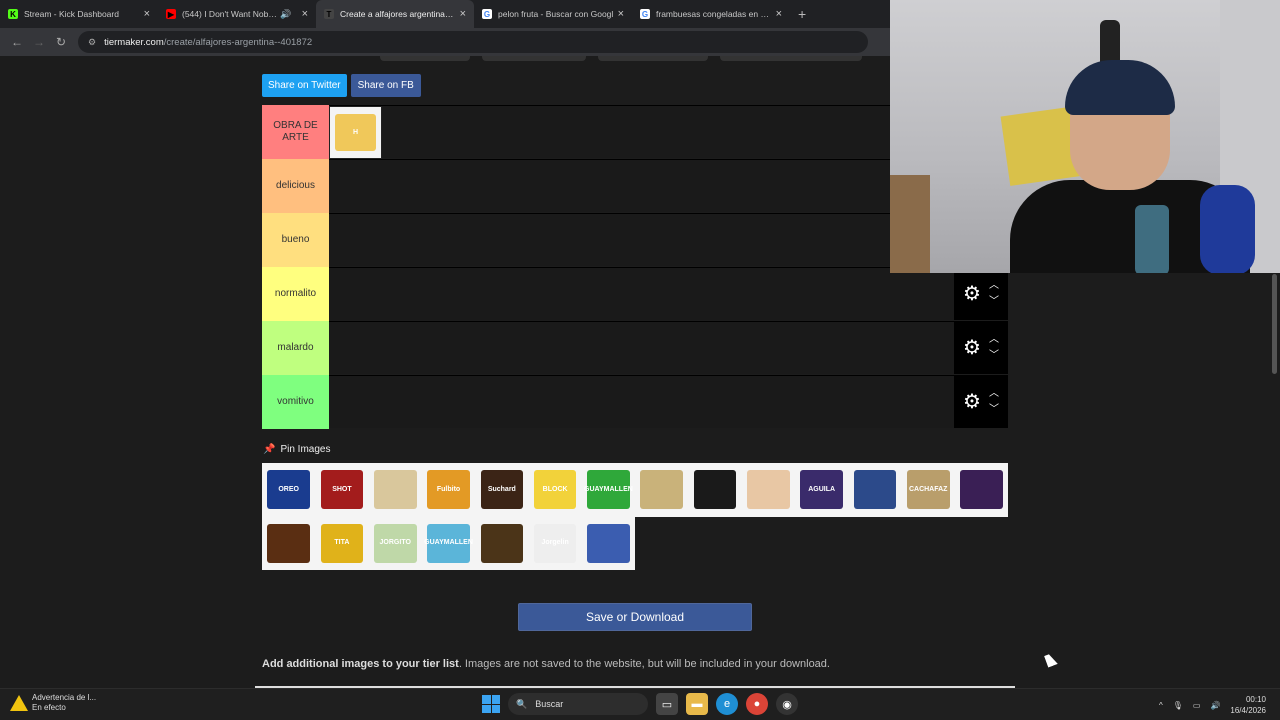  What do you see at coordinates (360, 664) in the screenshot?
I see `add-images-bold: Add additional images to your tier list` at bounding box center [360, 664].